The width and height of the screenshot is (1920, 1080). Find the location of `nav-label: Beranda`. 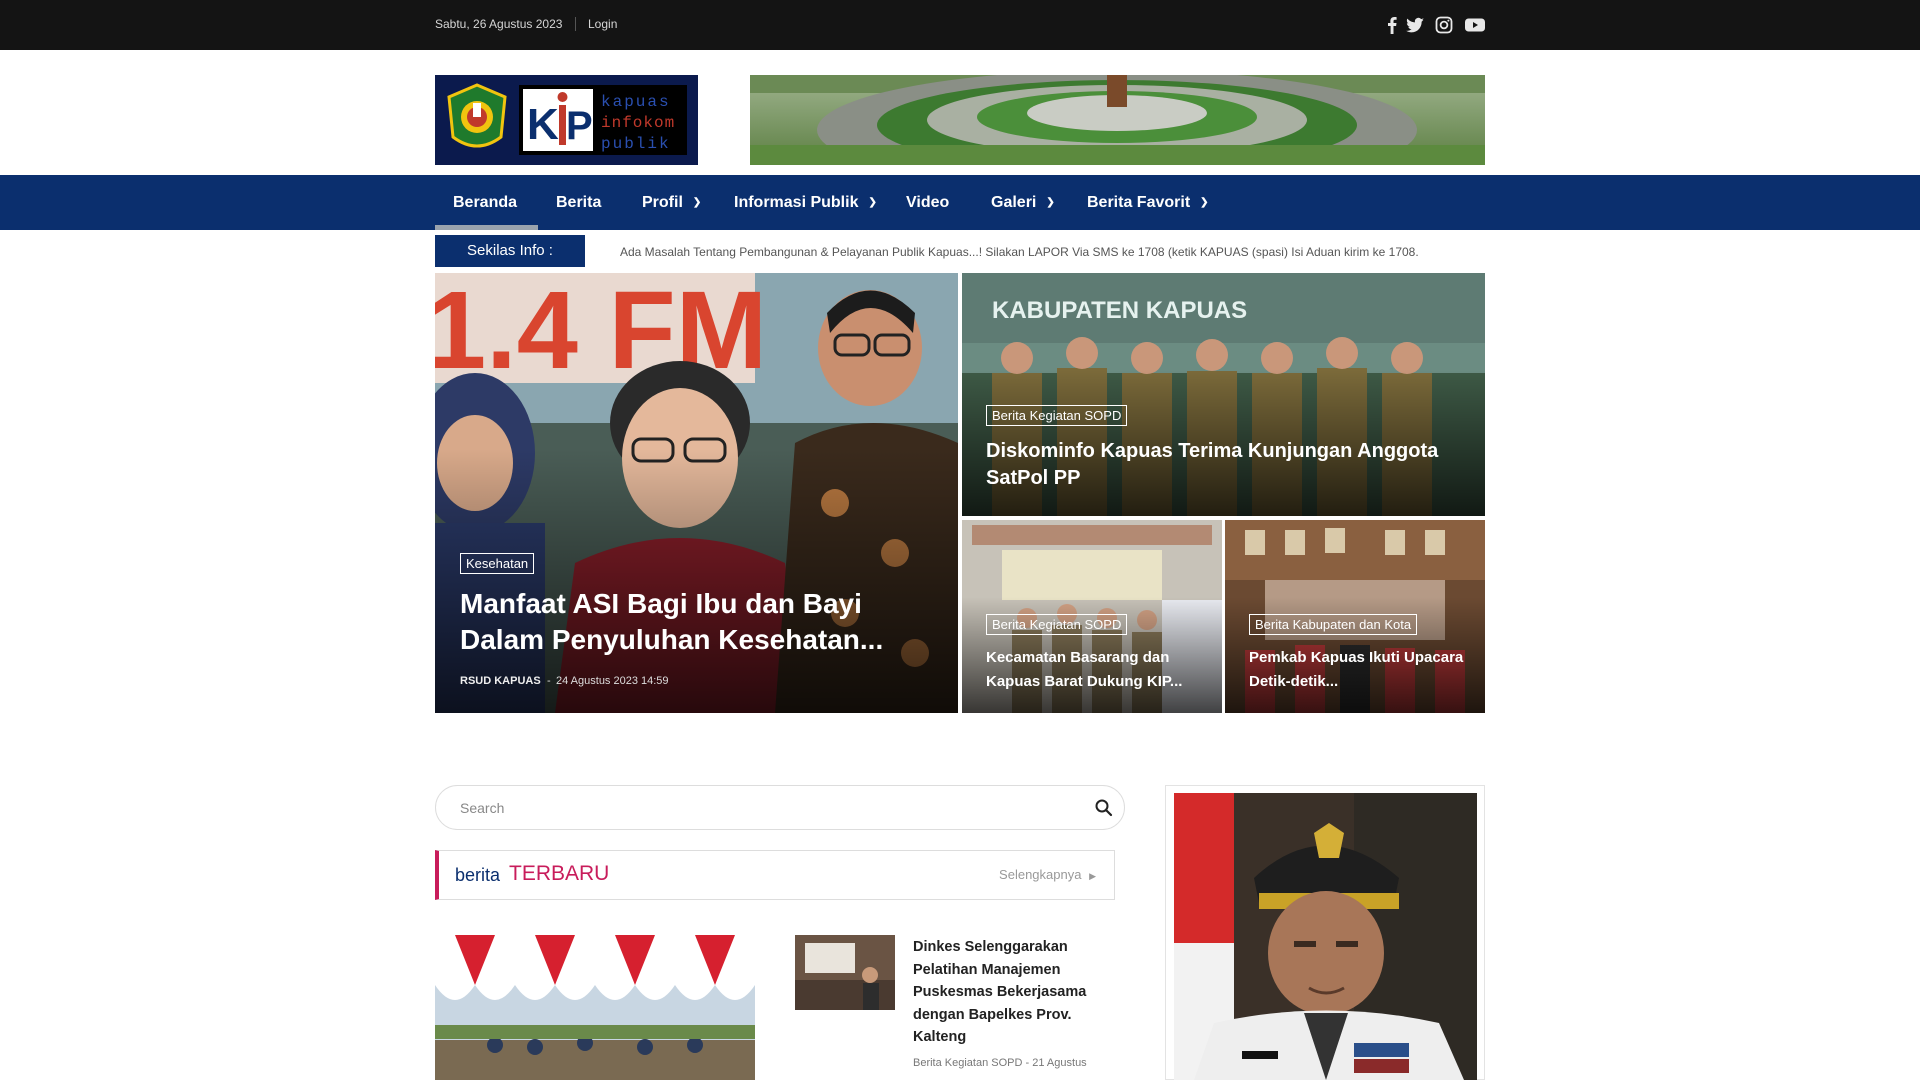

nav-label: Beranda is located at coordinates (485, 202).